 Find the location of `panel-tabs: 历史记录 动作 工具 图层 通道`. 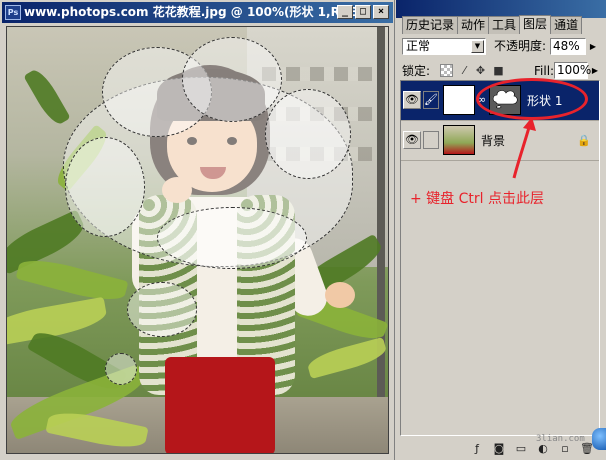

panel-tabs: 历史记录 动作 工具 图层 通道 is located at coordinates (492, 24).